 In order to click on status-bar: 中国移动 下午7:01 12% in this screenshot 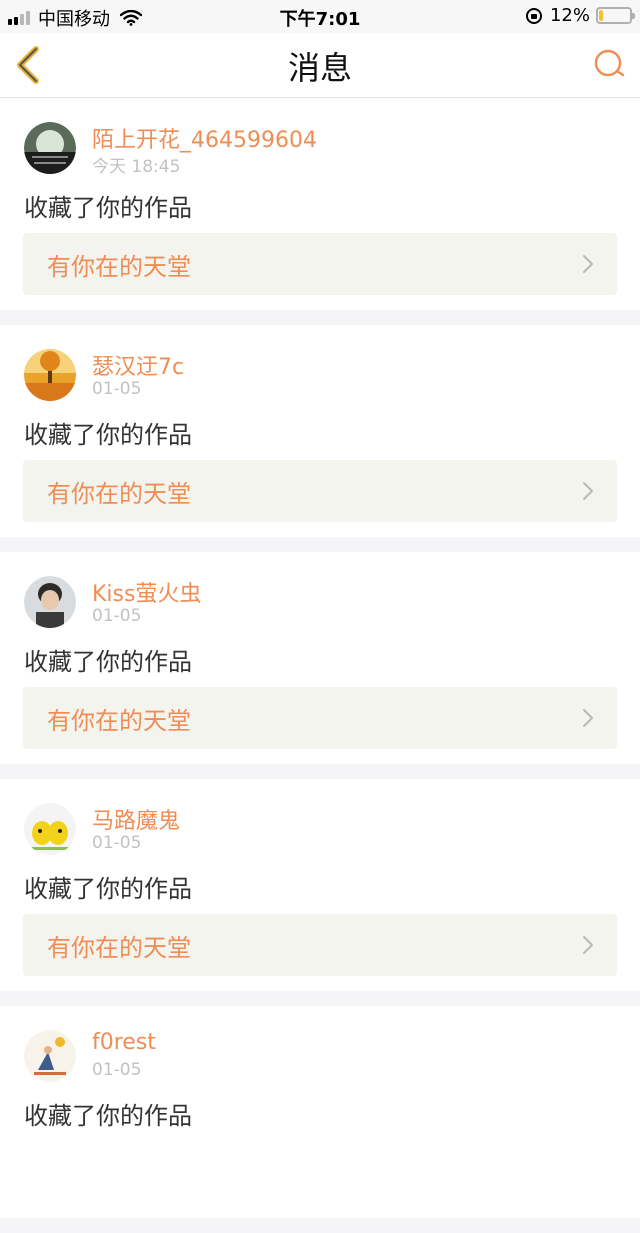, I will do `click(320, 16)`.